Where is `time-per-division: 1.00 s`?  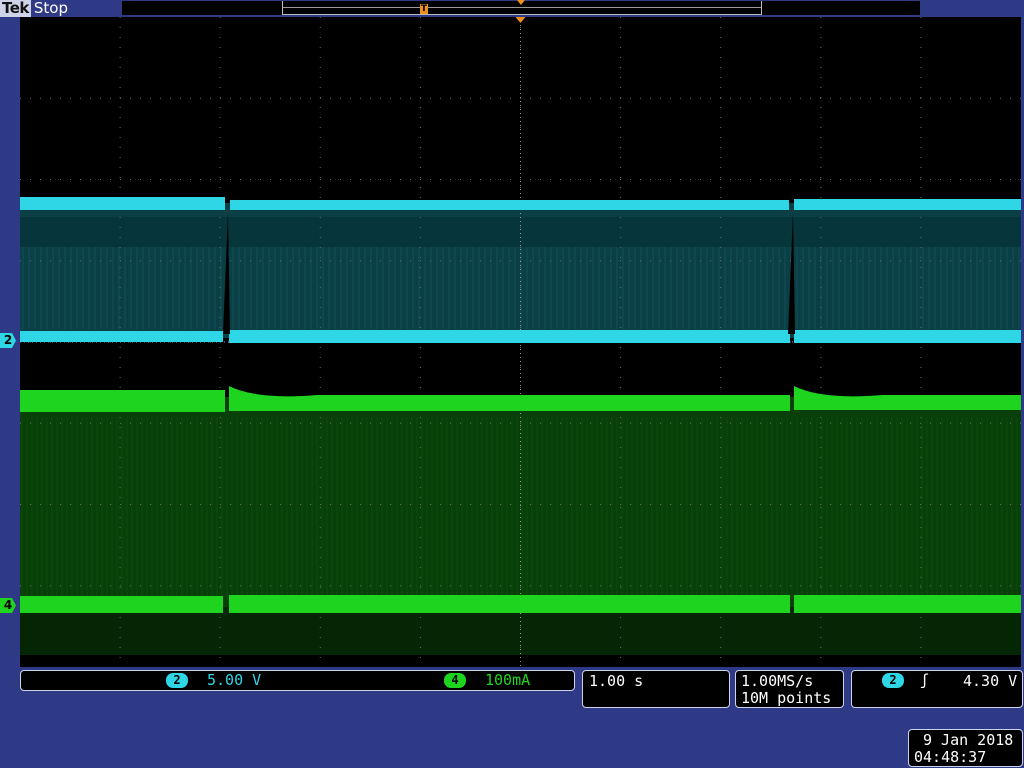
time-per-division: 1.00 s is located at coordinates (616, 681).